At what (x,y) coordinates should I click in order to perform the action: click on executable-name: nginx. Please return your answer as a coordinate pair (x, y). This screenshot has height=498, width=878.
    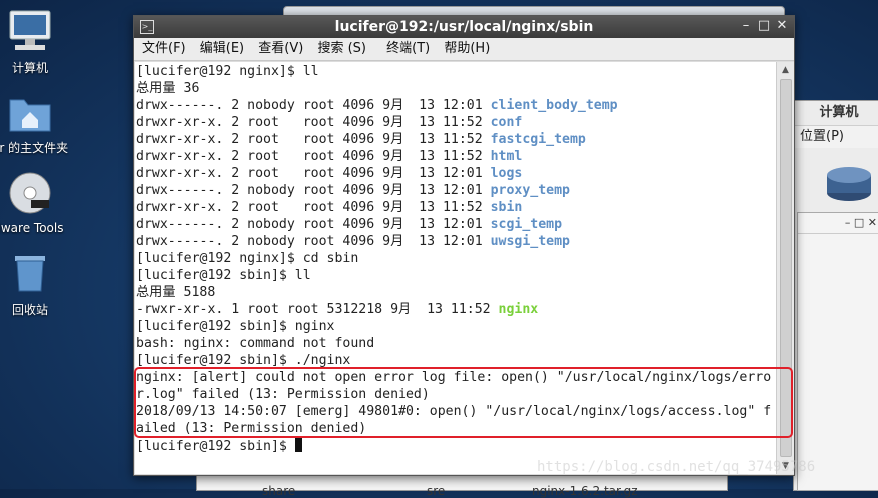
    Looking at the image, I should click on (518, 309).